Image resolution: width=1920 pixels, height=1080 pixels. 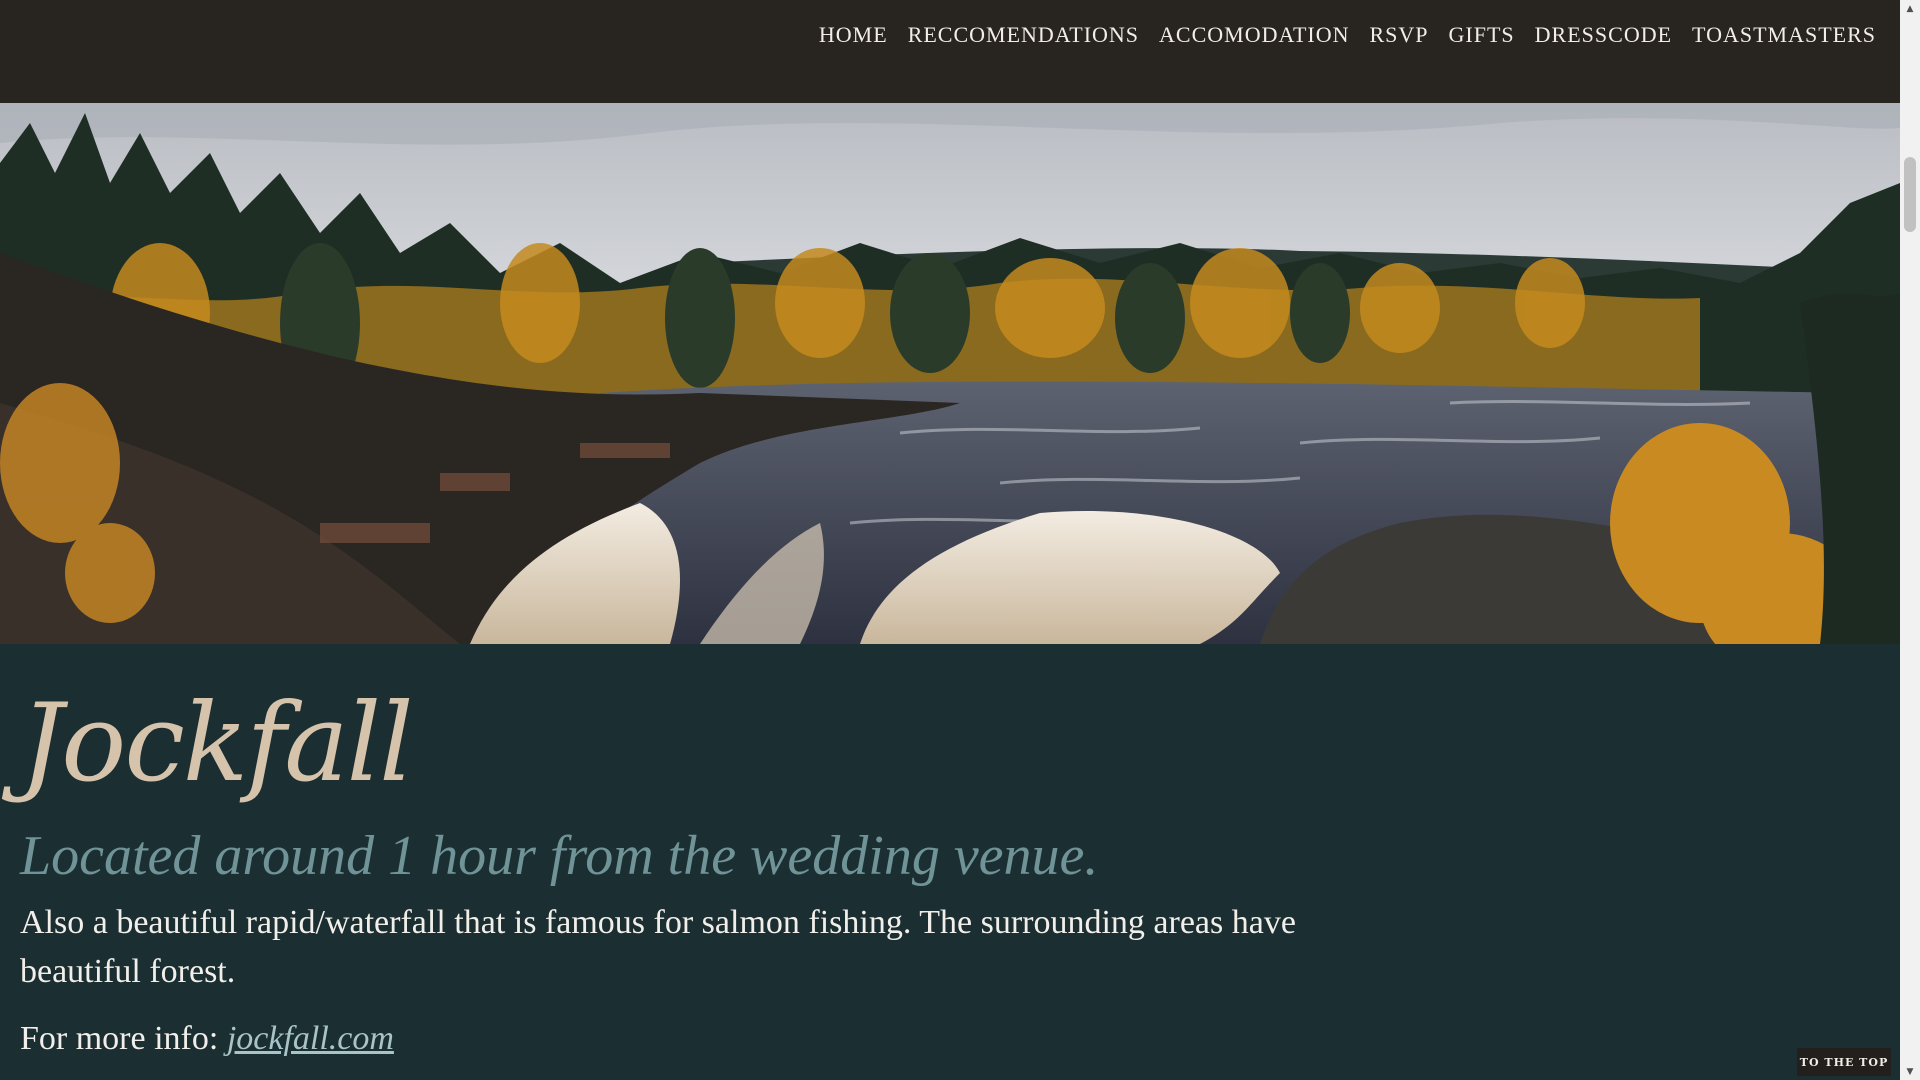 What do you see at coordinates (119, 1038) in the screenshot?
I see `more-info-label: For more info:` at bounding box center [119, 1038].